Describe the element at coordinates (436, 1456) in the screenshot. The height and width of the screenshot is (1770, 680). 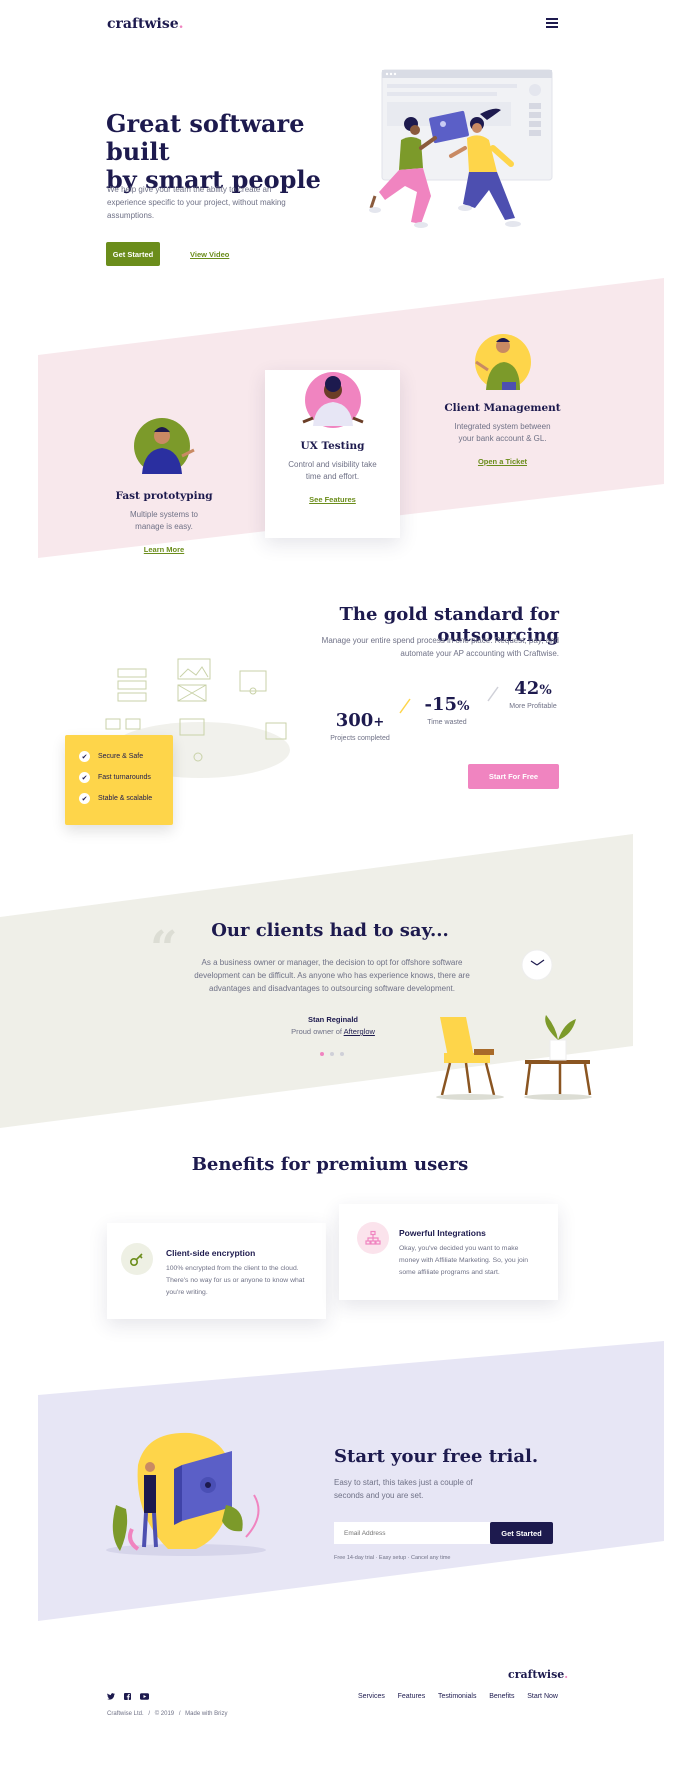
I see `trial-title: Start your free trial.` at that location.